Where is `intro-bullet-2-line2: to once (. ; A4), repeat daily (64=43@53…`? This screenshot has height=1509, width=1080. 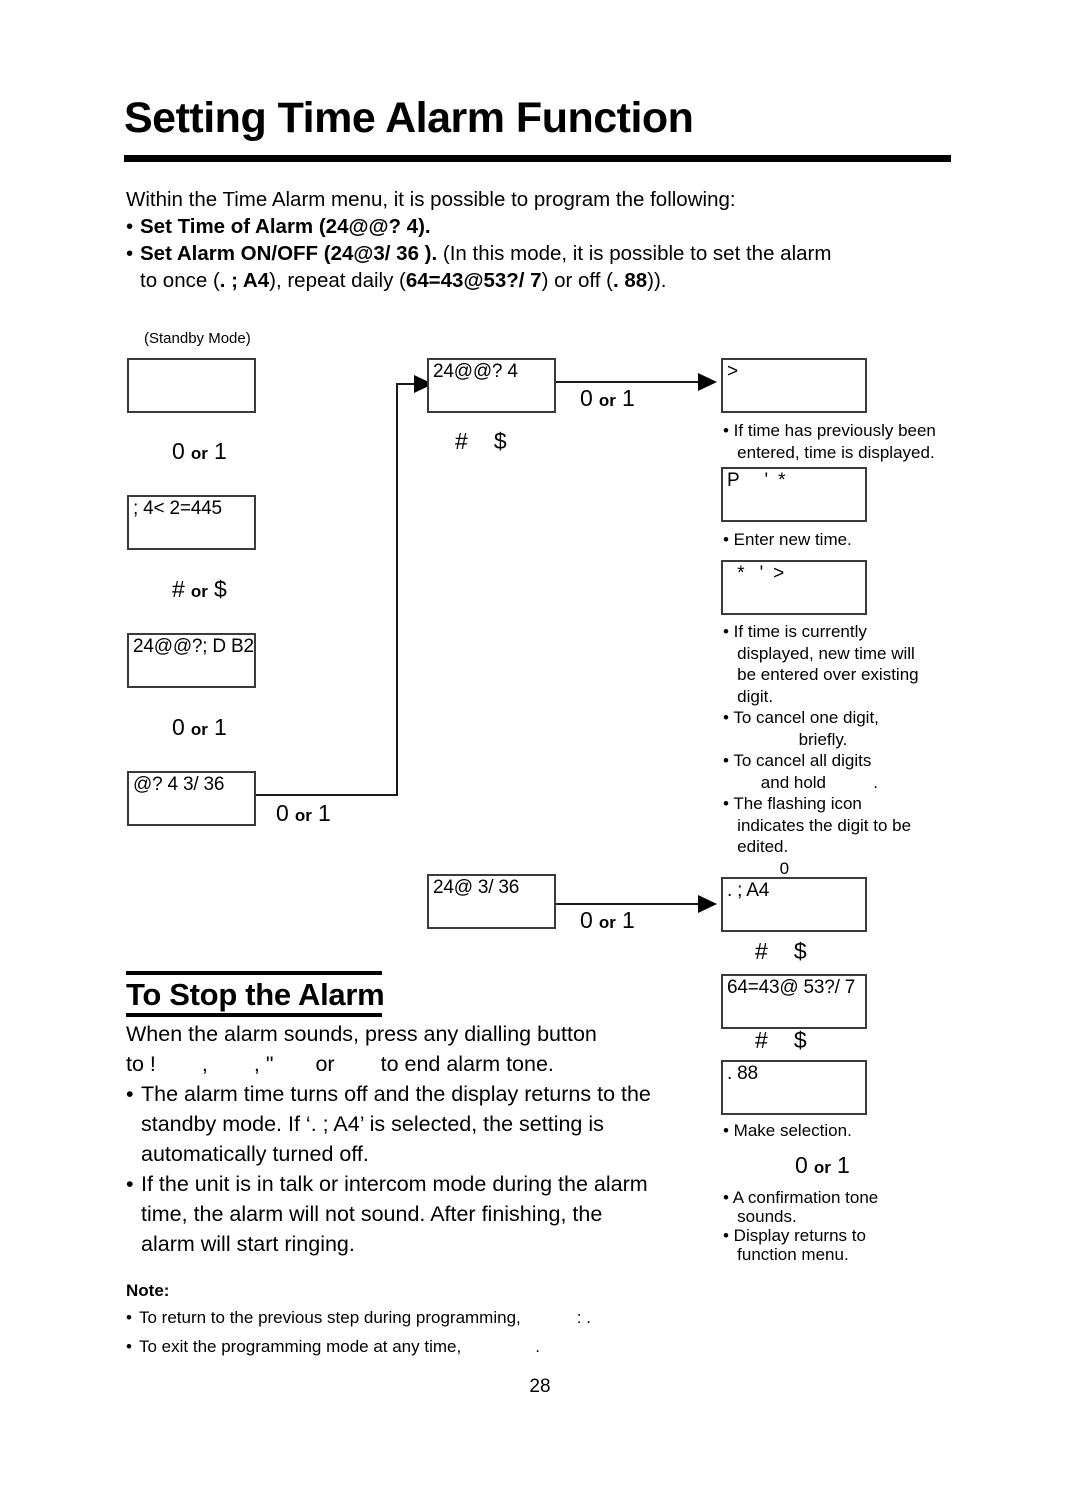
intro-bullet-2-line2: to once (. ; A4), repeat daily (64=43@53… is located at coordinates (541, 280).